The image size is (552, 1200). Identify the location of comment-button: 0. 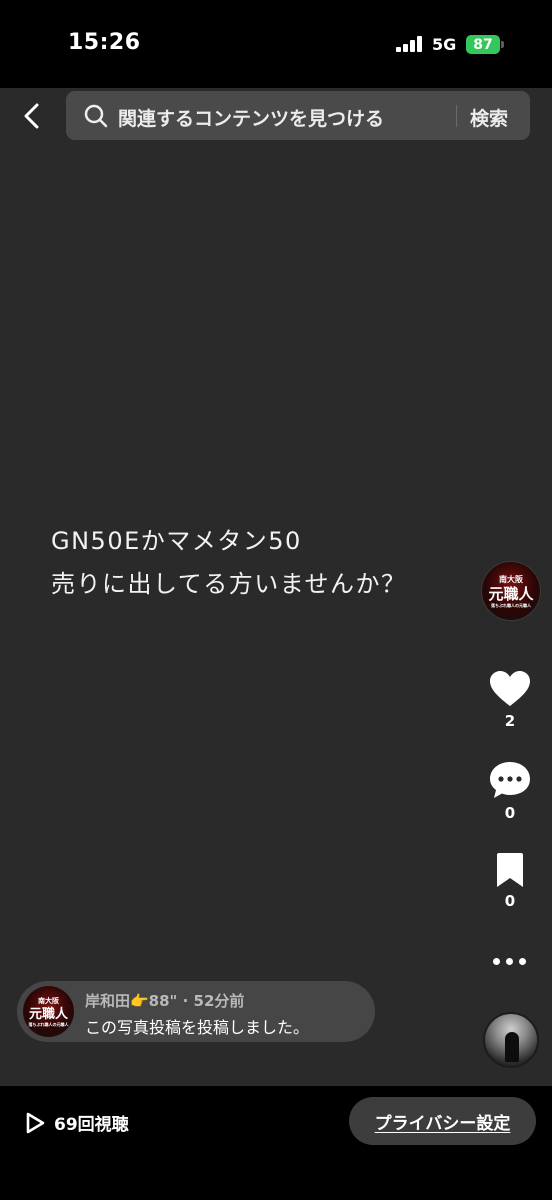
(510, 791).